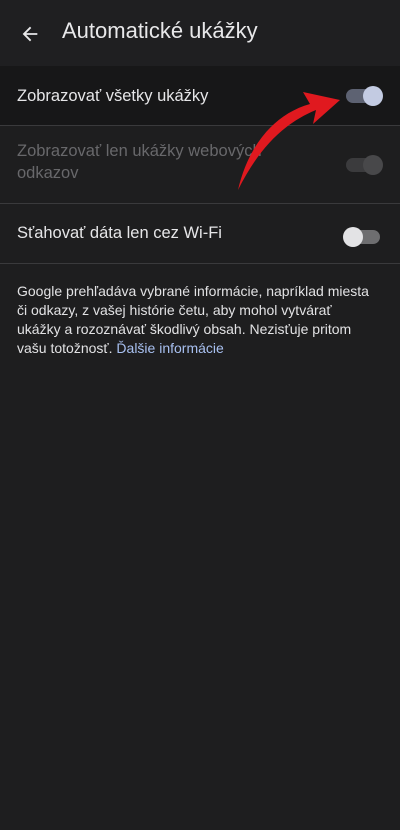 The width and height of the screenshot is (400, 830). I want to click on show-all-previews-toggle, so click(364, 96).